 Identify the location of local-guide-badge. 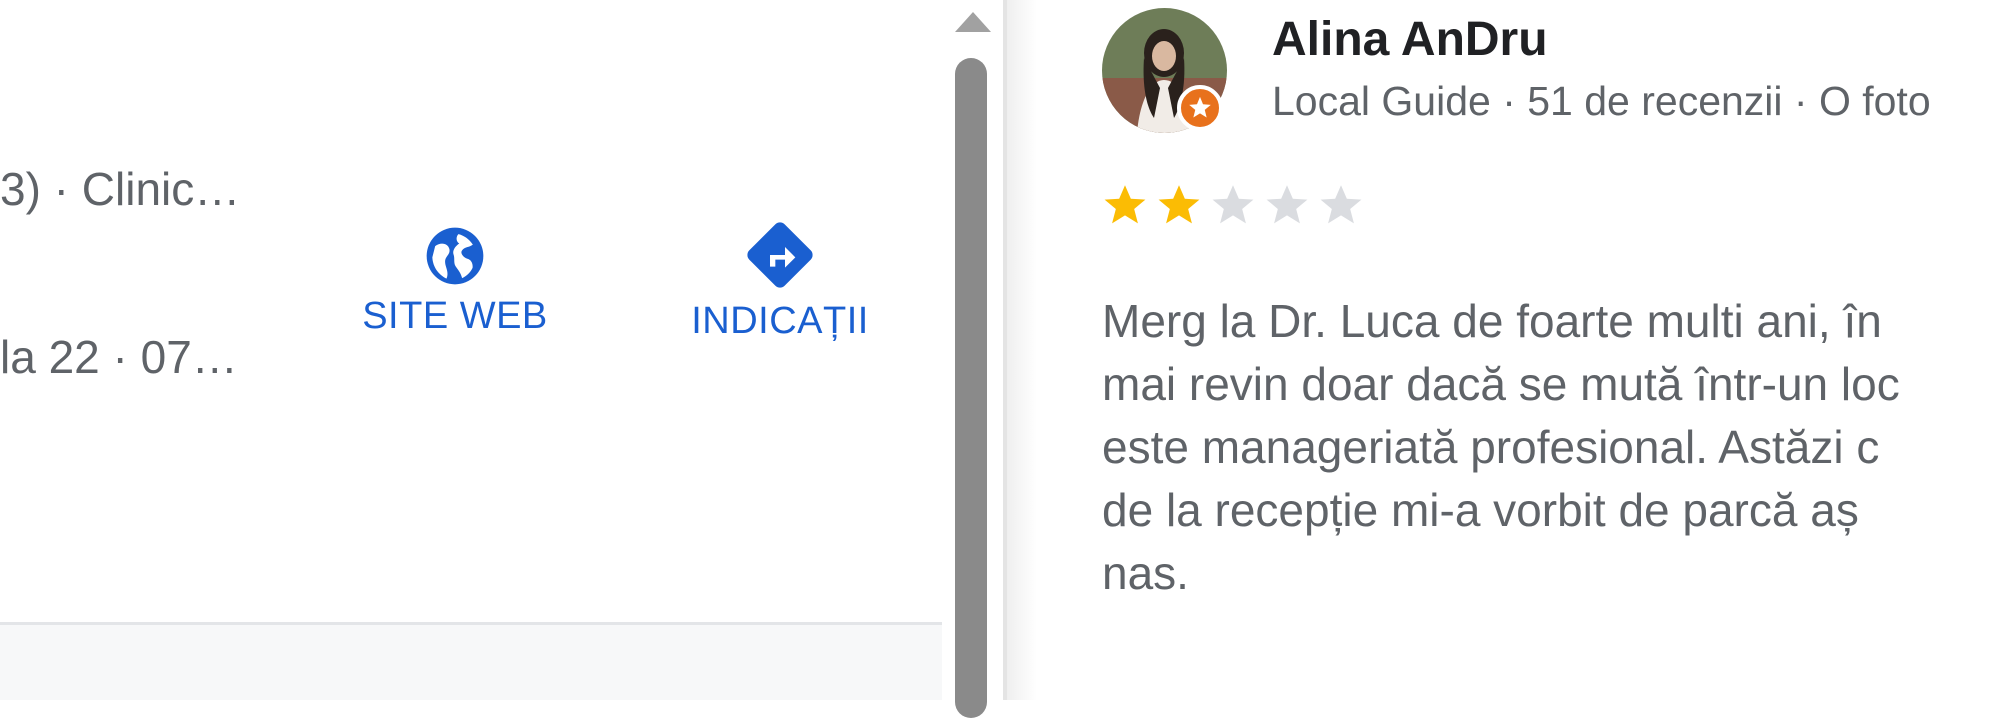
(1200, 108).